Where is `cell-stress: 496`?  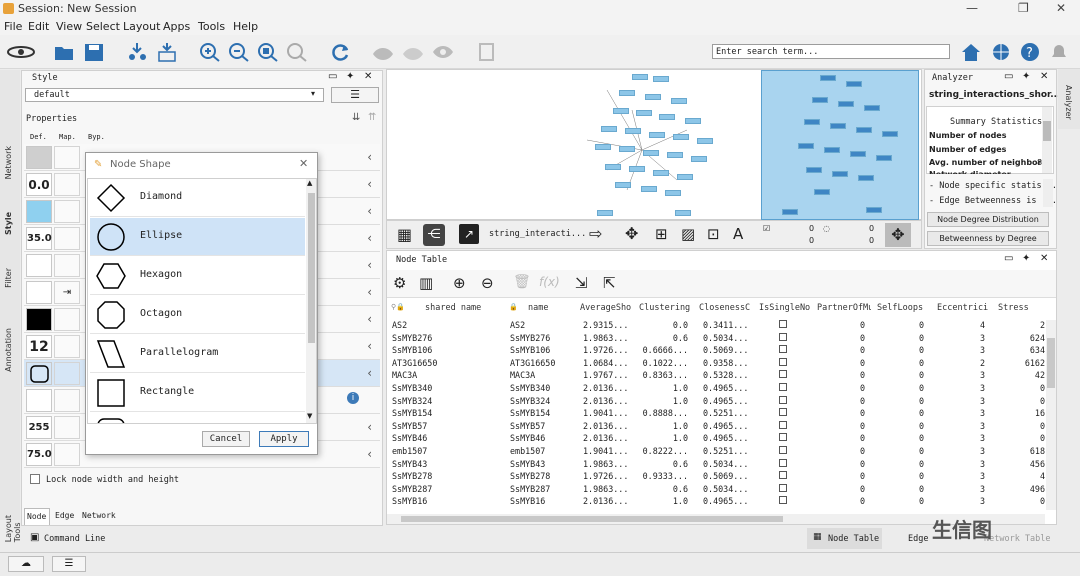 cell-stress: 496 is located at coordinates (1037, 489).